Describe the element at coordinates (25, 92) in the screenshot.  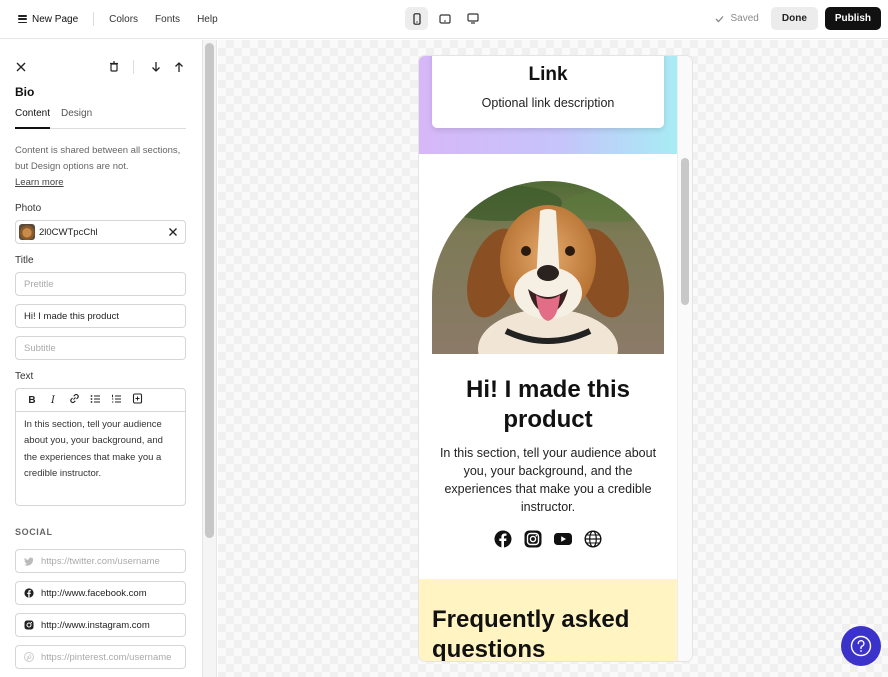
I see `section-heading: Bio` at that location.